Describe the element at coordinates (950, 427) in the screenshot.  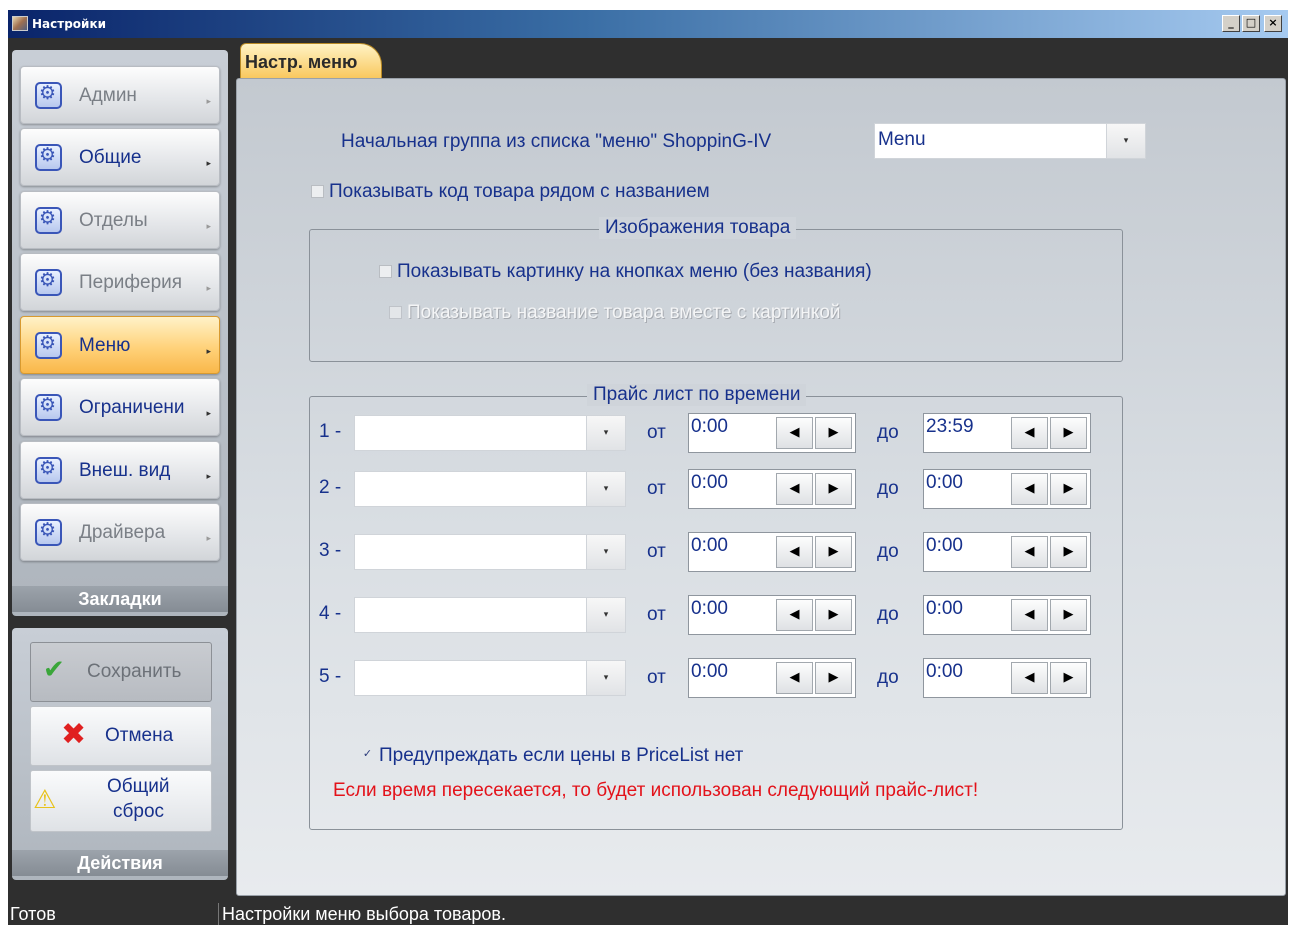
I see `to-time-value: 23:59` at that location.